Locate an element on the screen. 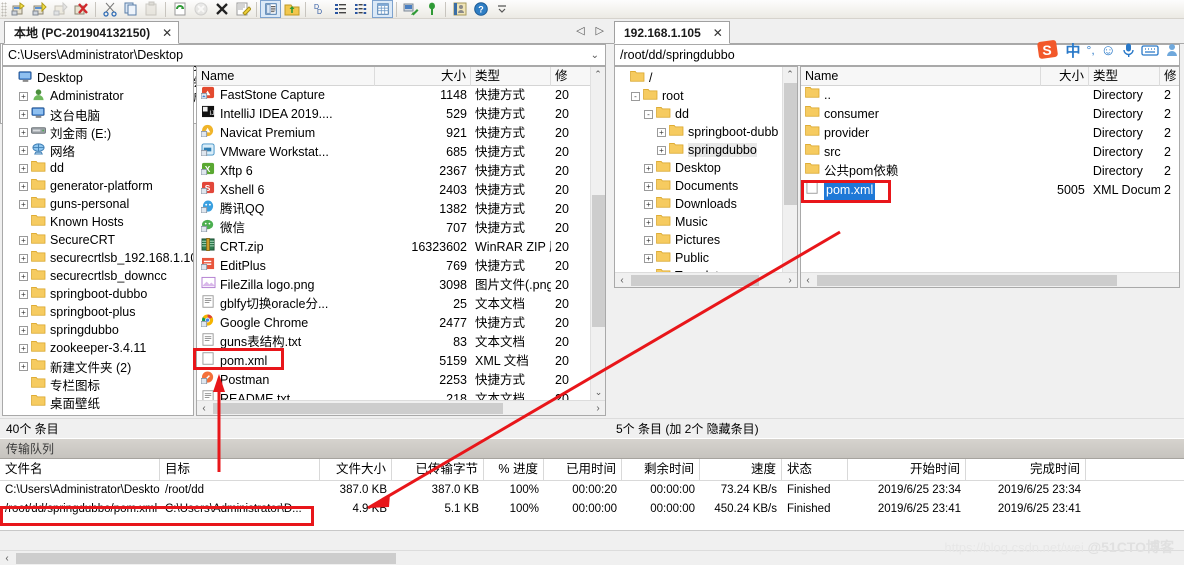 The image size is (1184, 565). tree-item-: + 这台电脑 is located at coordinates (99, 114).